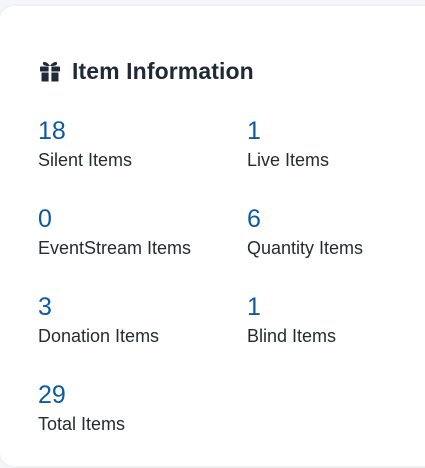 This screenshot has width=425, height=468. Describe the element at coordinates (45, 219) in the screenshot. I see `stat-value: 0` at that location.